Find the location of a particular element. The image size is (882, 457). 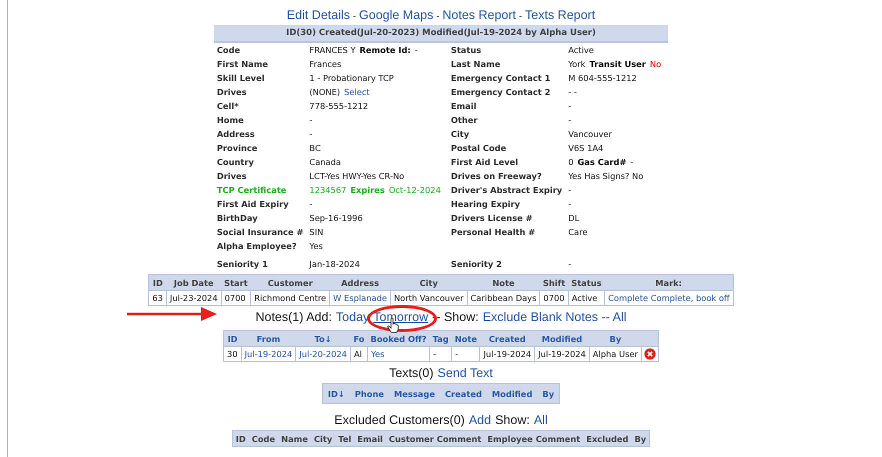

table-cell: Richmond Centre is located at coordinates (290, 298).